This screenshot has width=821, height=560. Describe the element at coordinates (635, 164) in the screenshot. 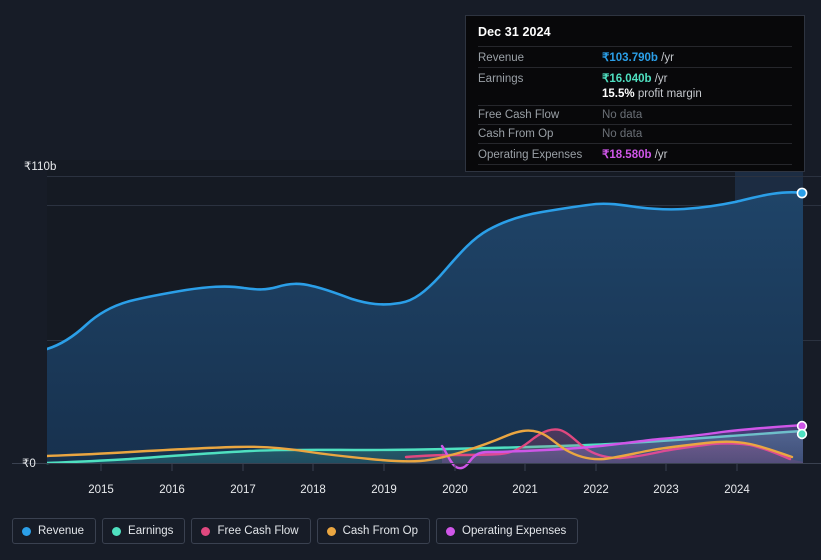

I see `tooltip-bottom-rule` at that location.